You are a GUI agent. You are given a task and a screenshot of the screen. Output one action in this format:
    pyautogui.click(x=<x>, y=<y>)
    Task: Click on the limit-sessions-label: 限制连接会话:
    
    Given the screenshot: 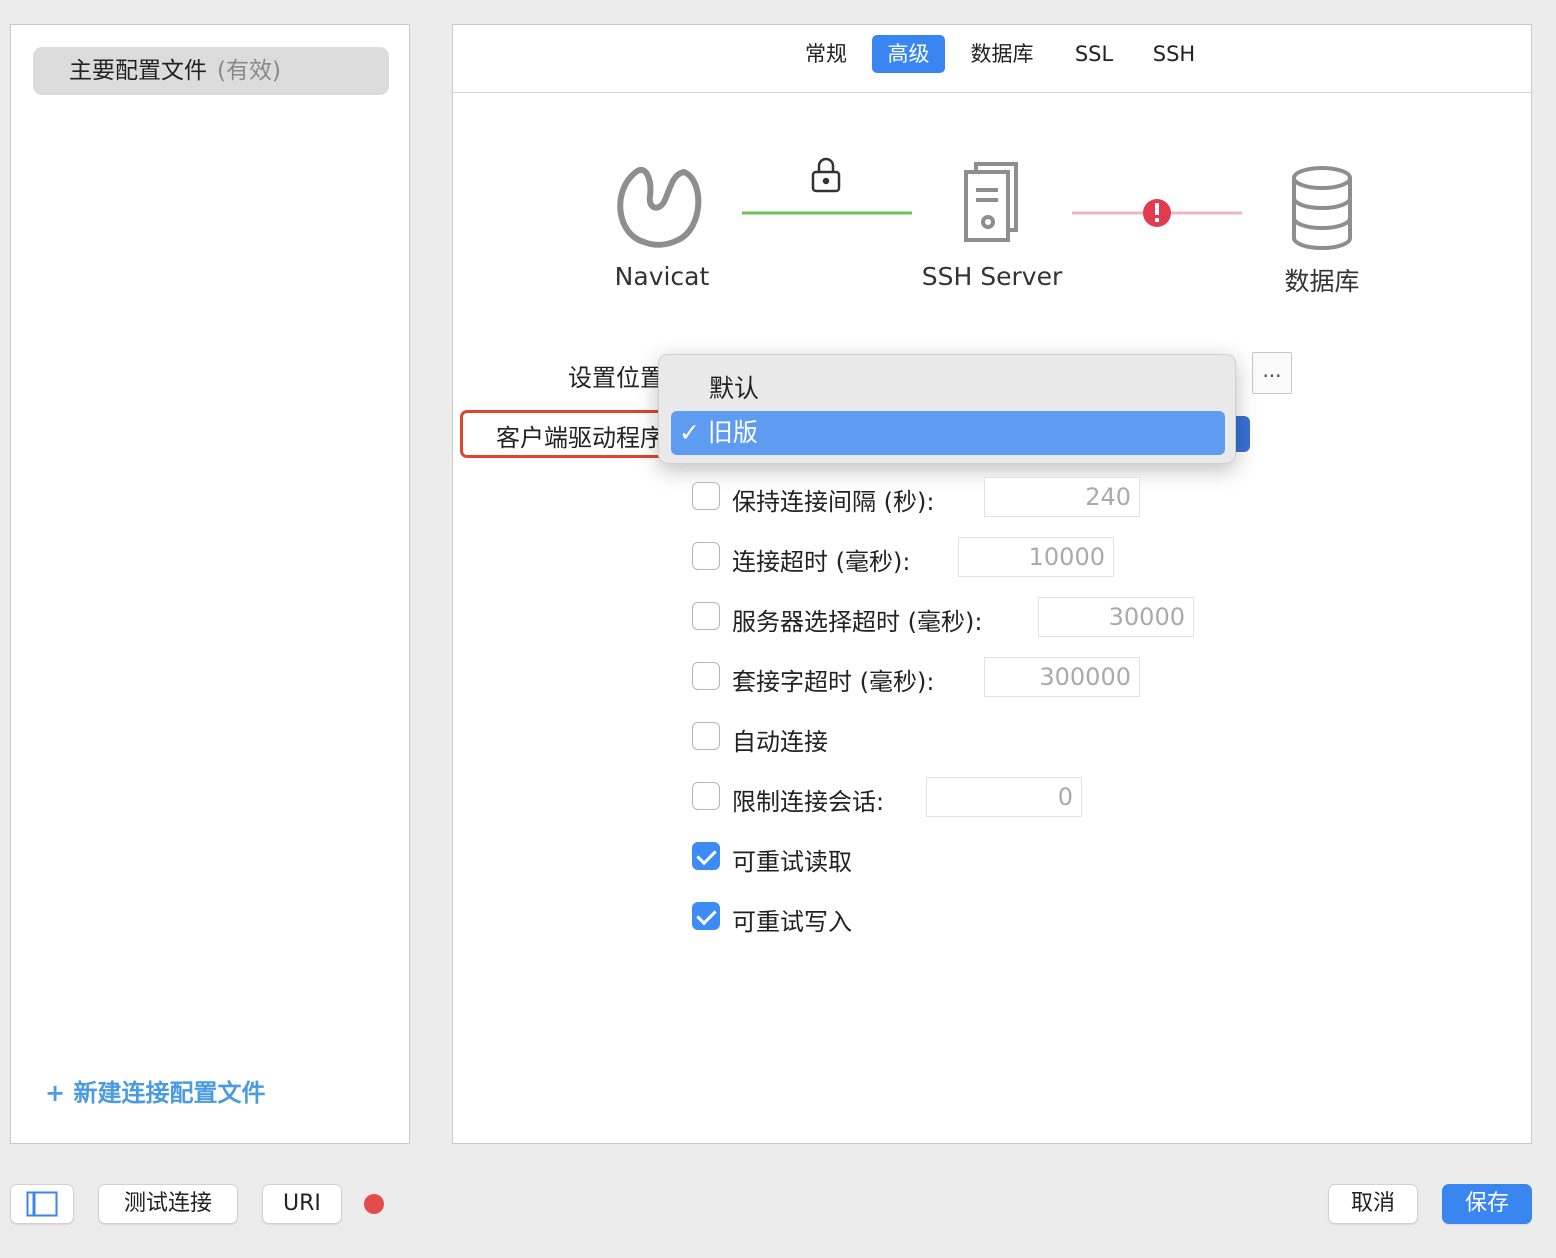 What is the action you would take?
    pyautogui.click(x=808, y=802)
    